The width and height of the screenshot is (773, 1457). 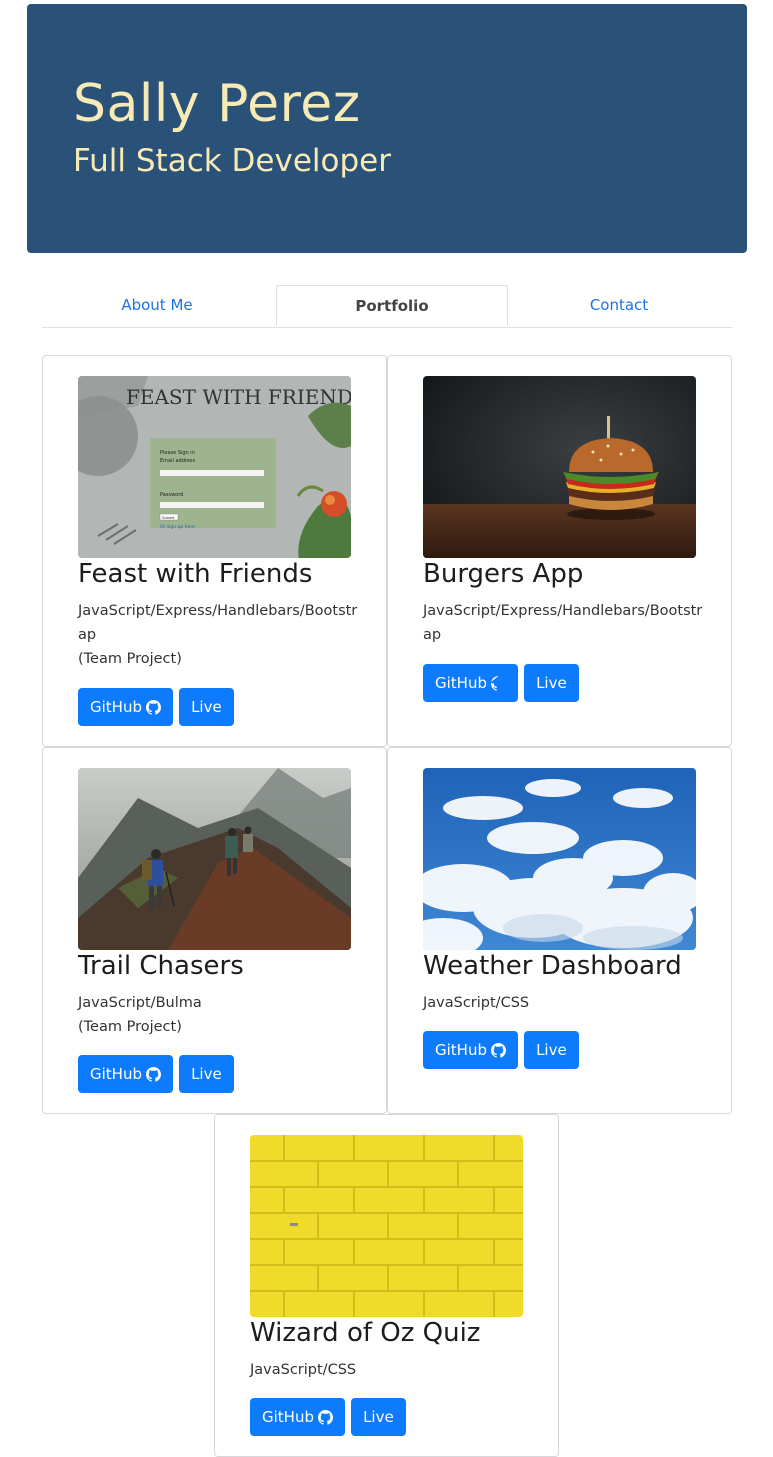 What do you see at coordinates (619, 305) in the screenshot?
I see `tab-contact: Contact` at bounding box center [619, 305].